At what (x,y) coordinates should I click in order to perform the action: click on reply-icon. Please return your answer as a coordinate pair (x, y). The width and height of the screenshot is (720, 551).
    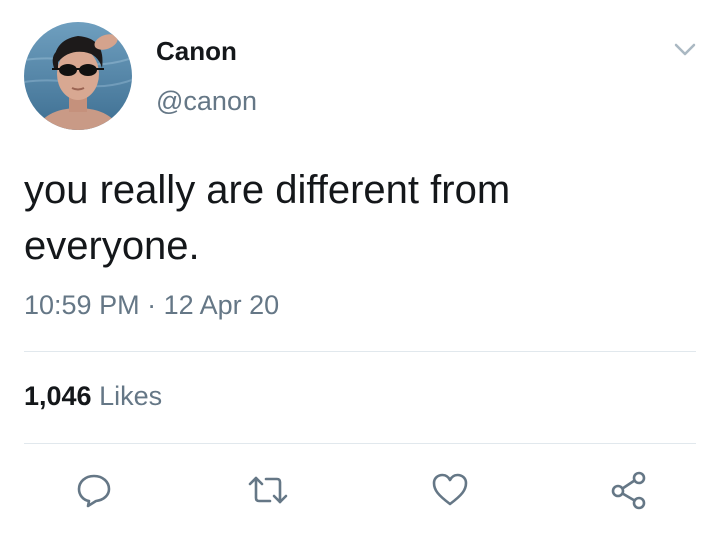
    Looking at the image, I should click on (94, 491).